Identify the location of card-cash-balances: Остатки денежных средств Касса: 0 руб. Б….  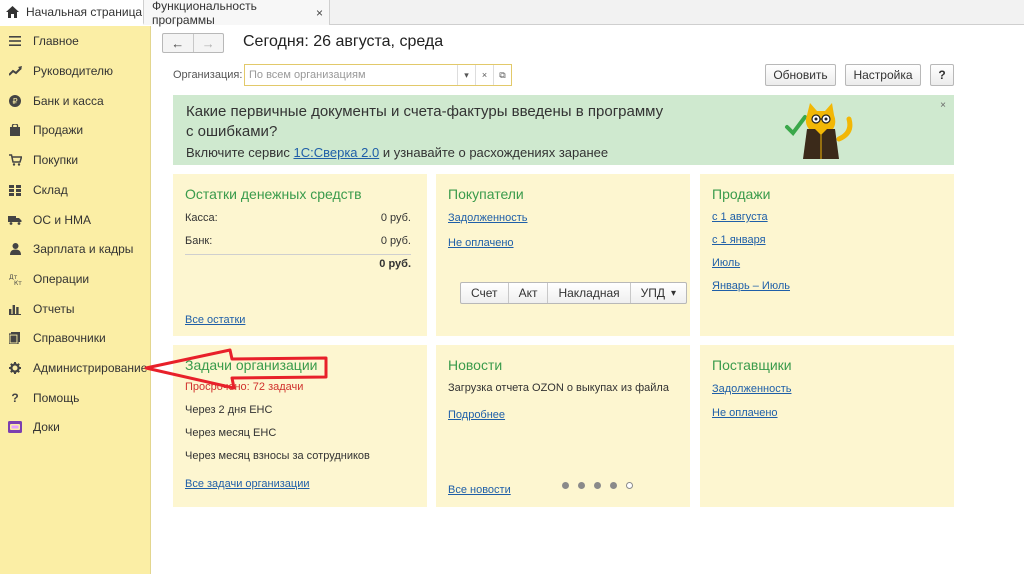
(300, 255).